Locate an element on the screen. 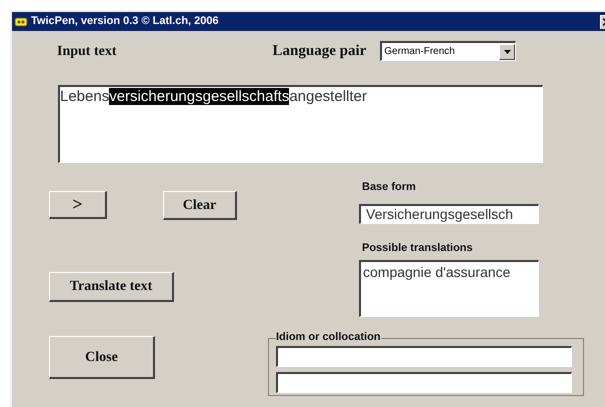 Image resolution: width=605 pixels, height=407 pixels. input-text-label: Input text is located at coordinates (87, 51).